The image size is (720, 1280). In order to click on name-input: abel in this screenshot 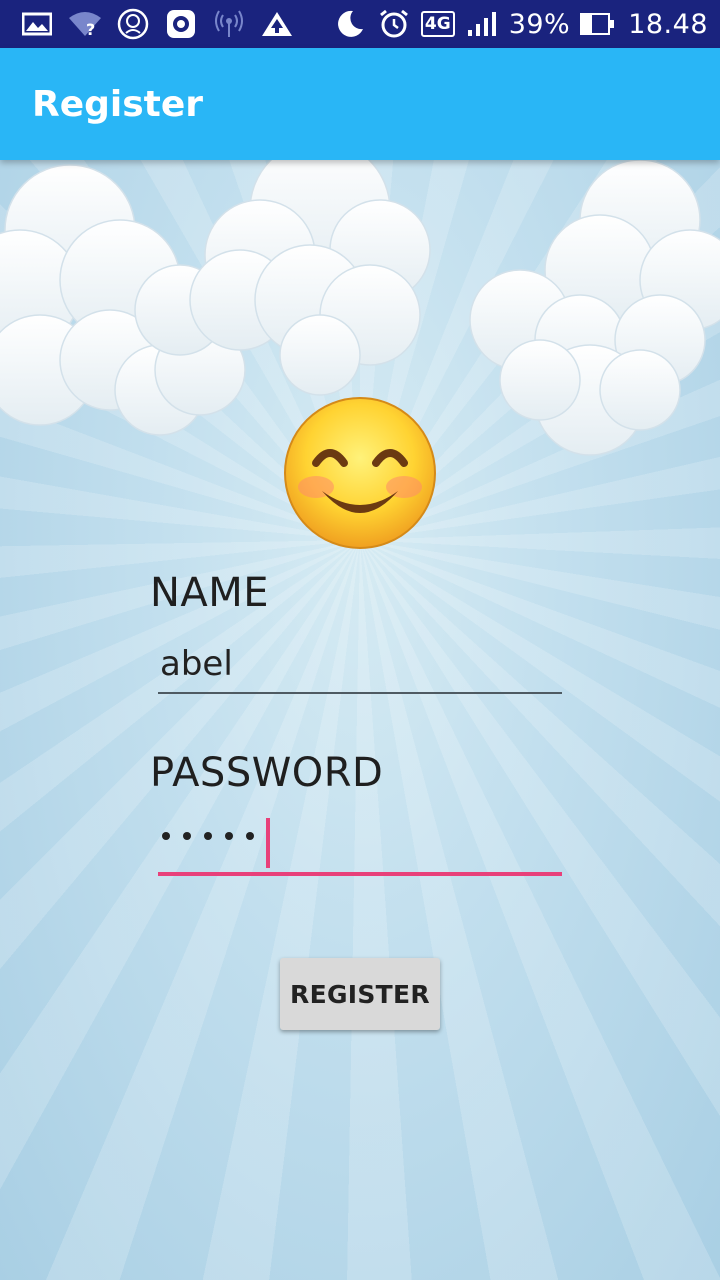, I will do `click(360, 667)`.